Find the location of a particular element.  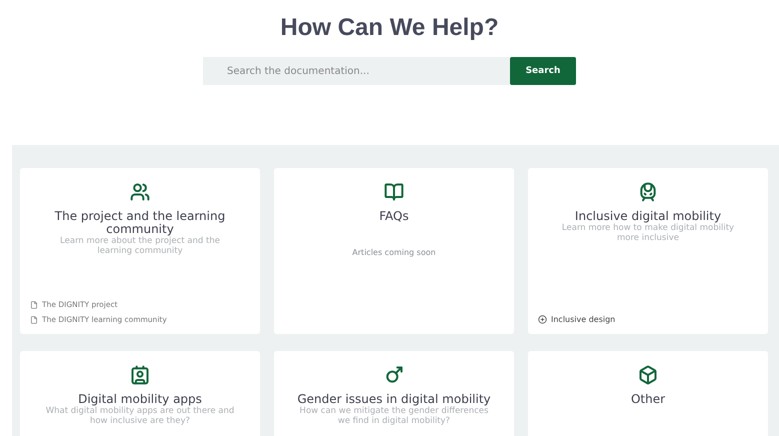

category-title: Inclusive digital mobility is located at coordinates (648, 216).